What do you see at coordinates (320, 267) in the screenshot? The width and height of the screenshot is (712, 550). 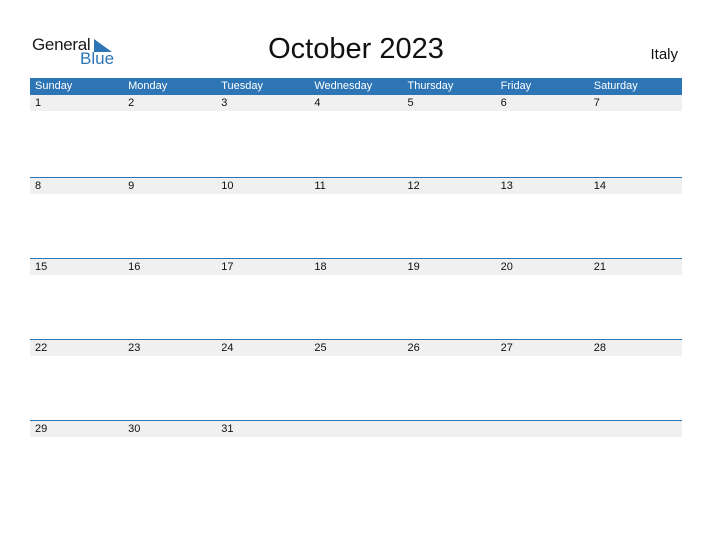 I see `day-cell: 18` at bounding box center [320, 267].